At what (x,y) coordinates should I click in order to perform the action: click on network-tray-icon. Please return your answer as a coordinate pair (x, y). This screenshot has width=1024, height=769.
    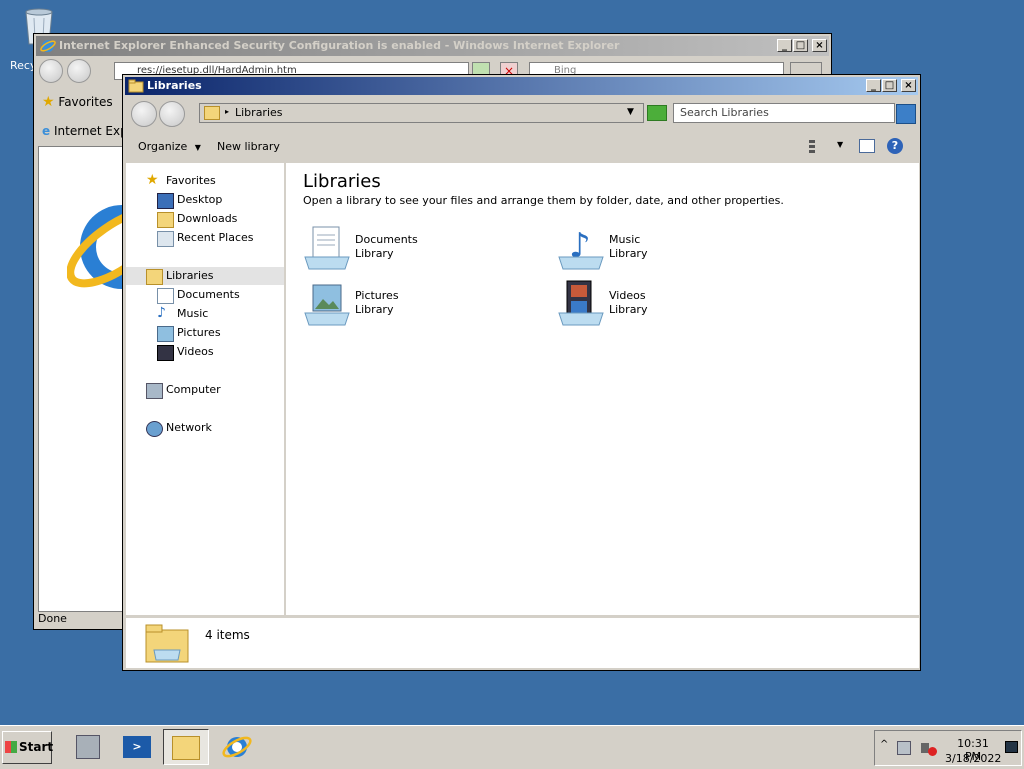
    Looking at the image, I should click on (904, 748).